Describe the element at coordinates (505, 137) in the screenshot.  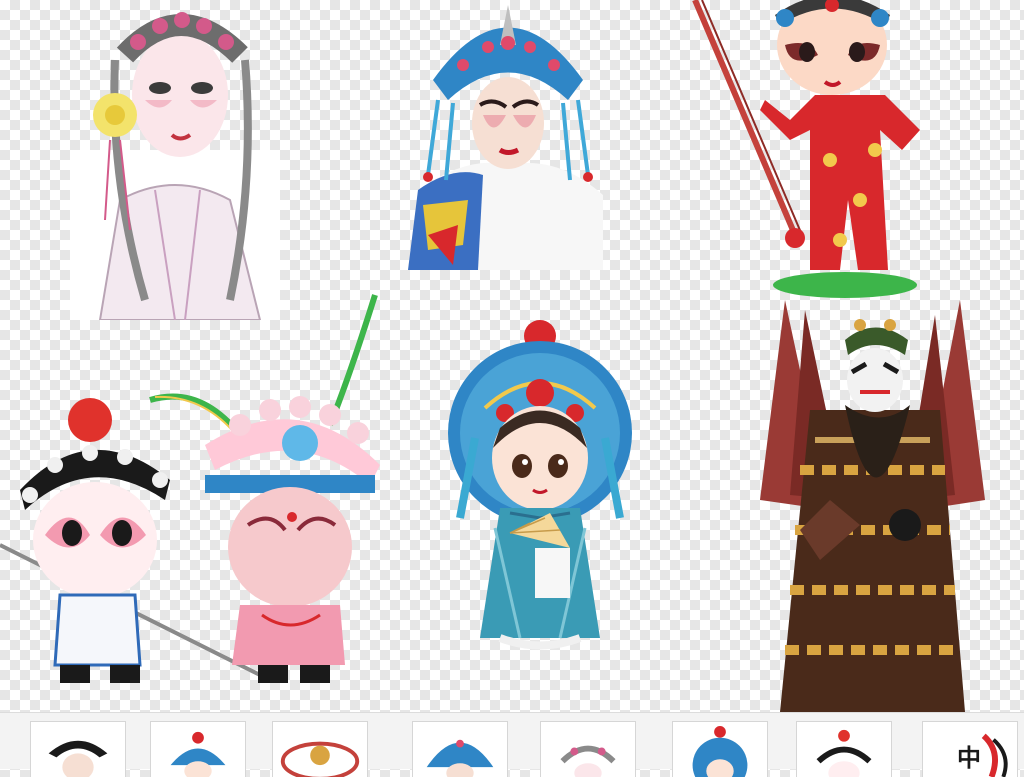
I see `phoenix-crown-icon` at that location.